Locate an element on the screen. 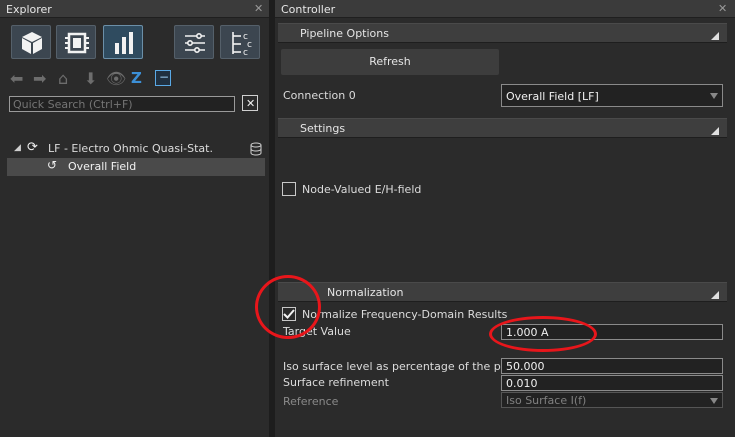 This screenshot has height=437, width=735. section-title: Pipeline Options is located at coordinates (344, 33).